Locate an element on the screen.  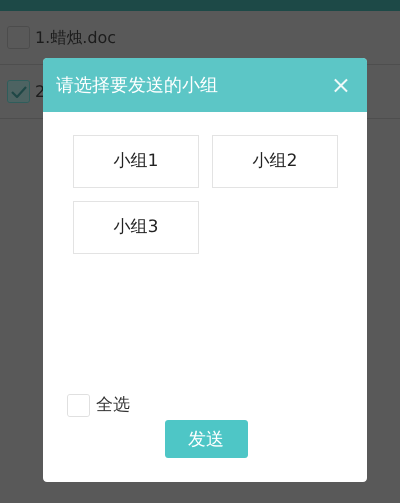
select-all-label: 全选 is located at coordinates (113, 405).